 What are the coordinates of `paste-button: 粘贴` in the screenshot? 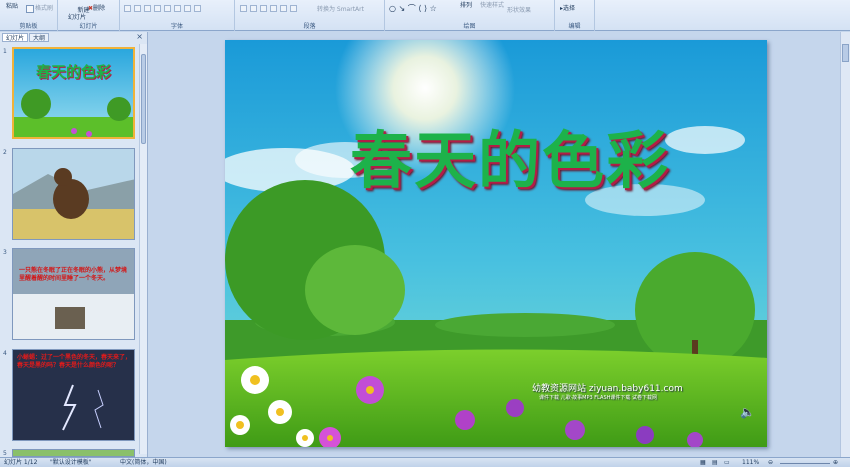 It's located at (12, 5).